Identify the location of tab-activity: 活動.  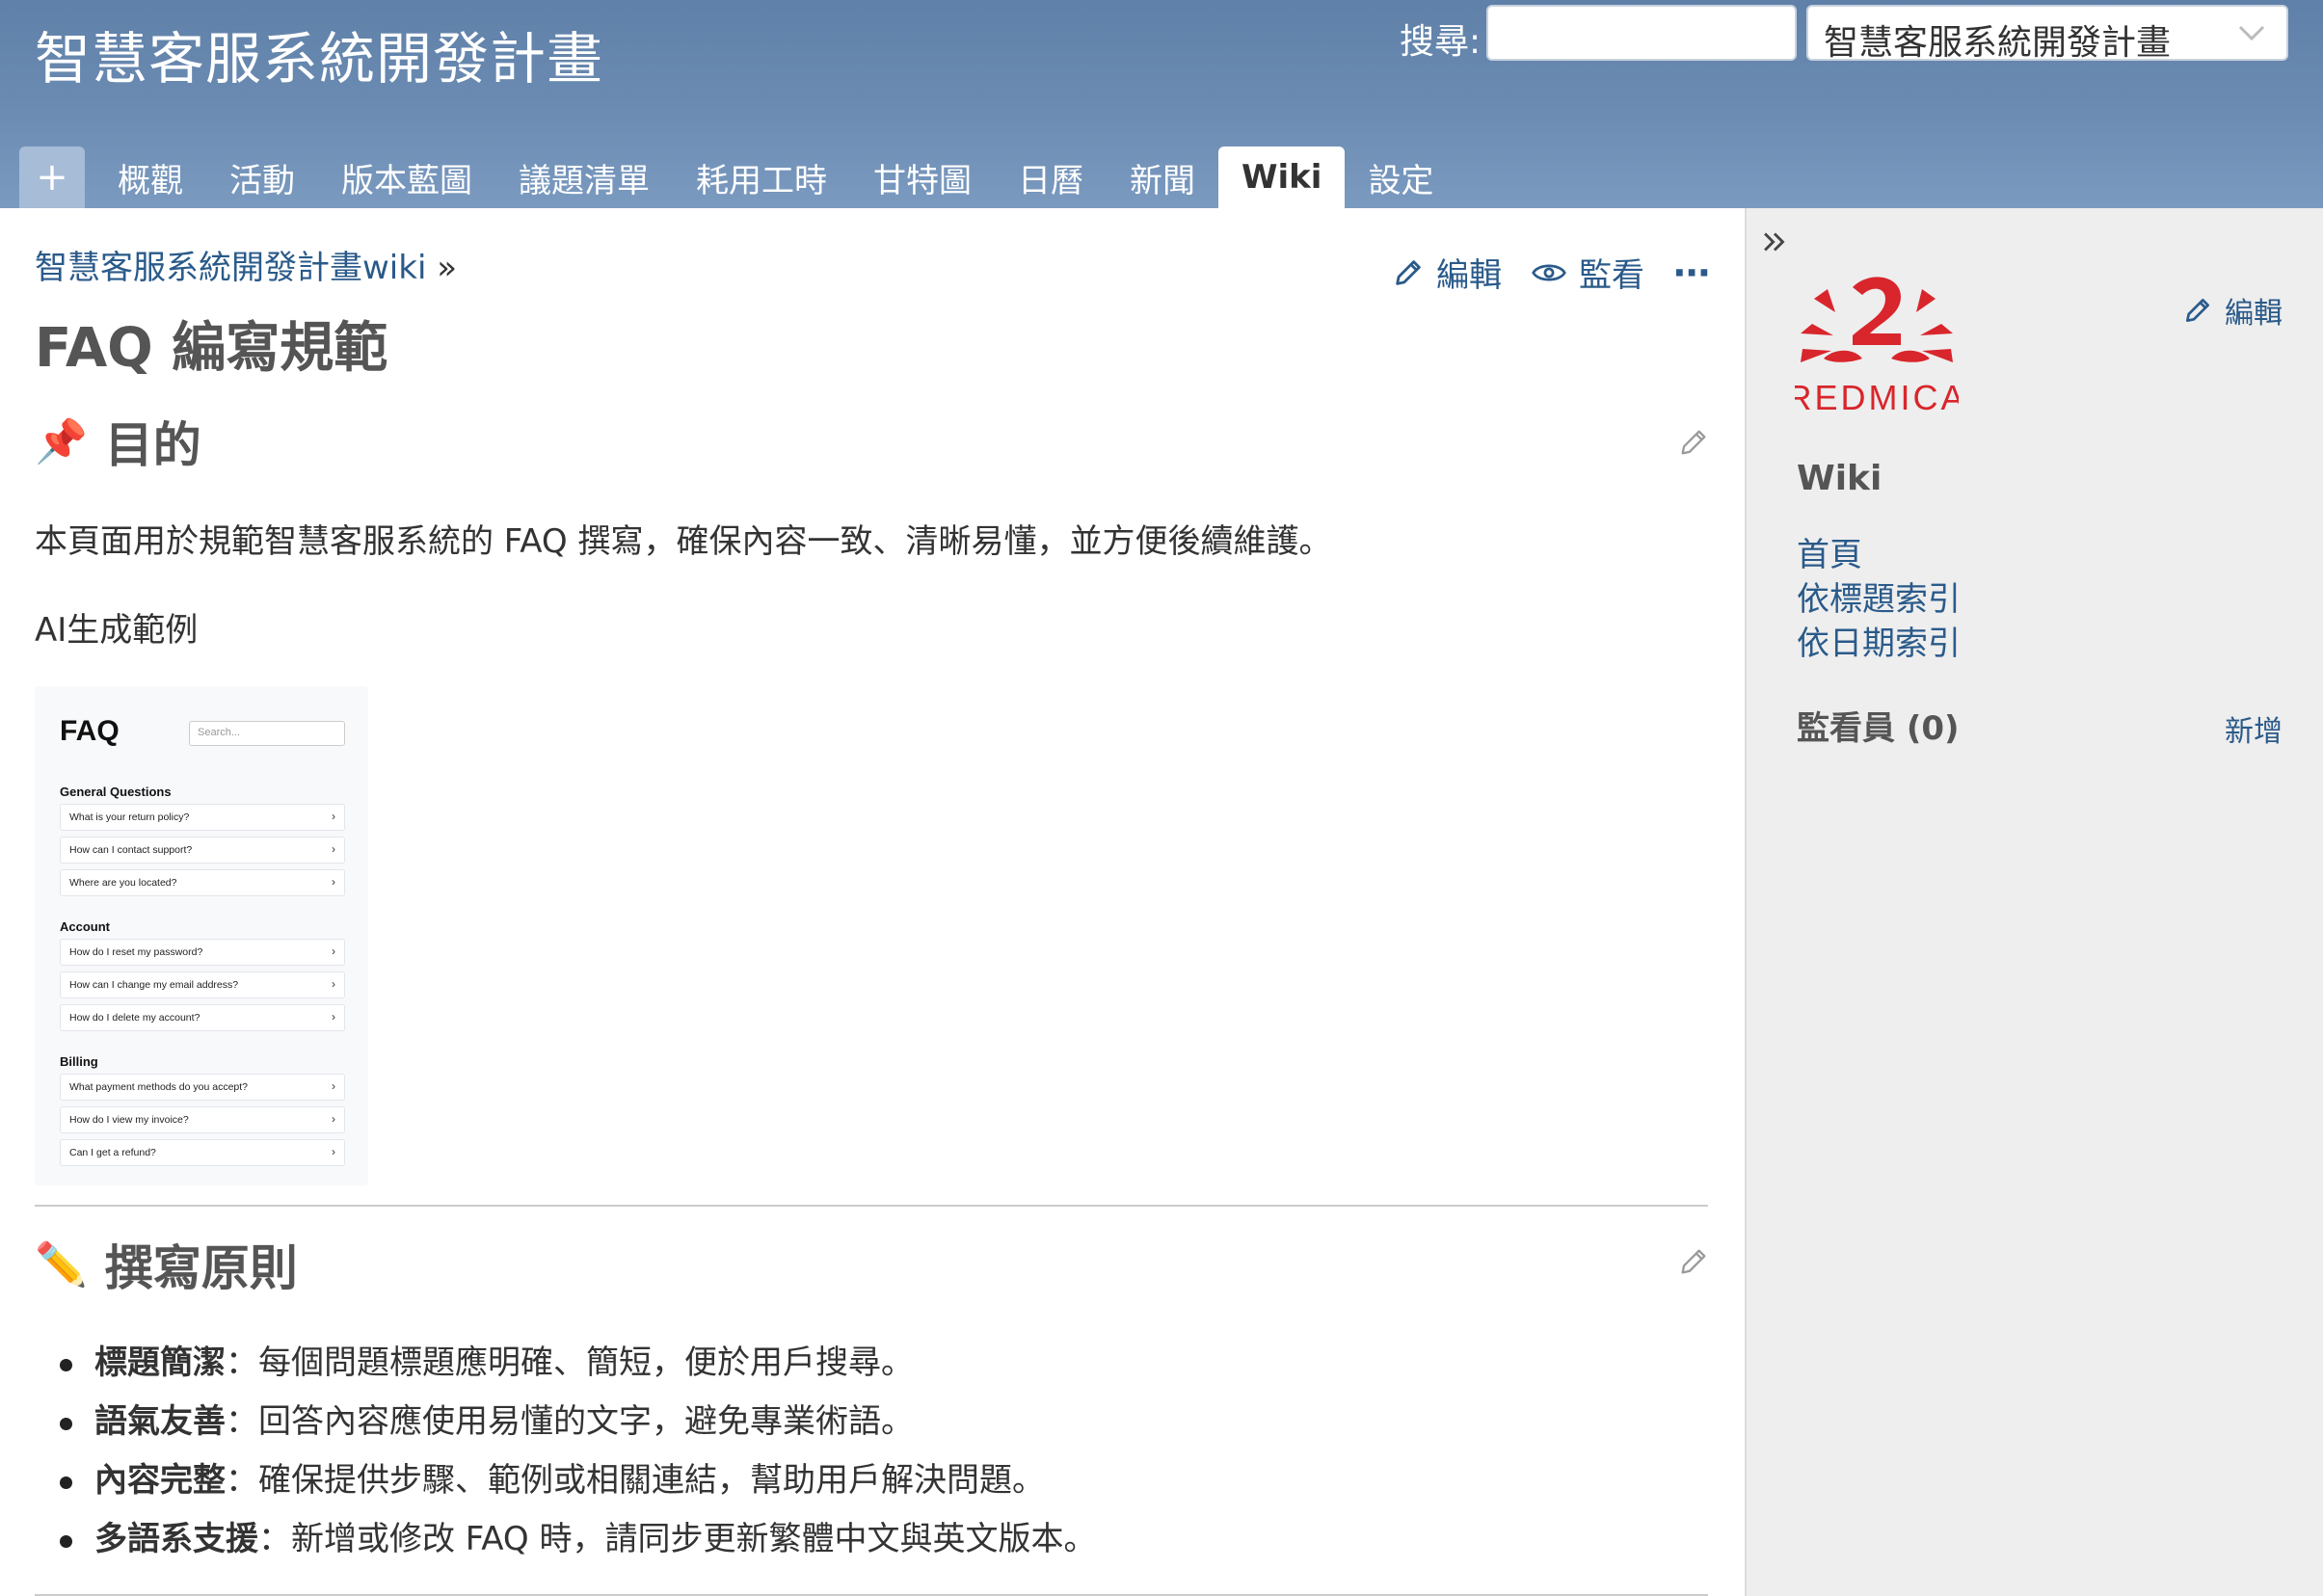
(262, 177).